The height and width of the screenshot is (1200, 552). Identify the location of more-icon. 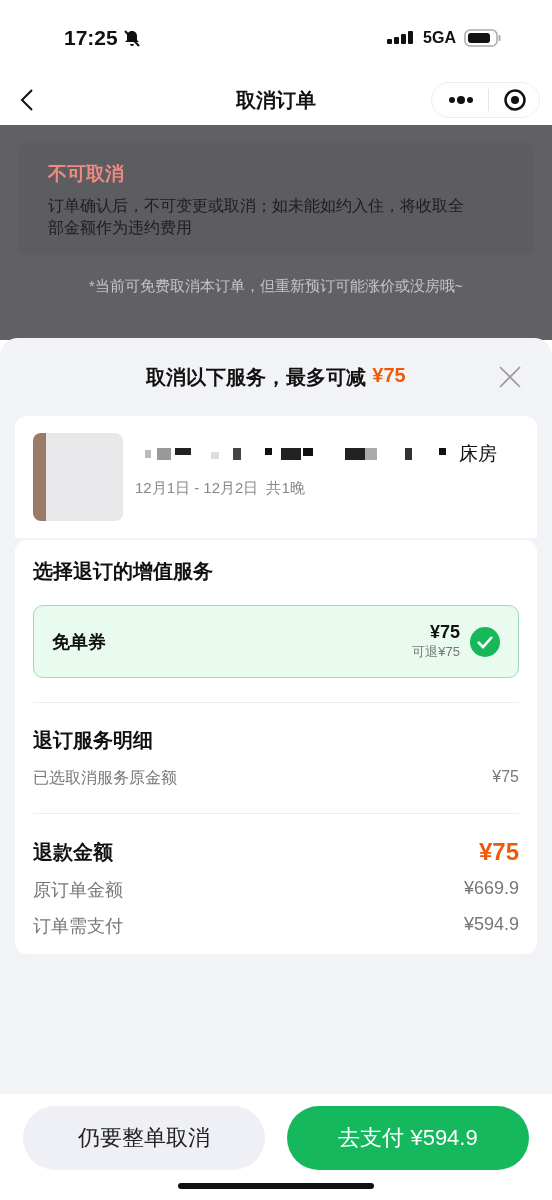
(461, 100).